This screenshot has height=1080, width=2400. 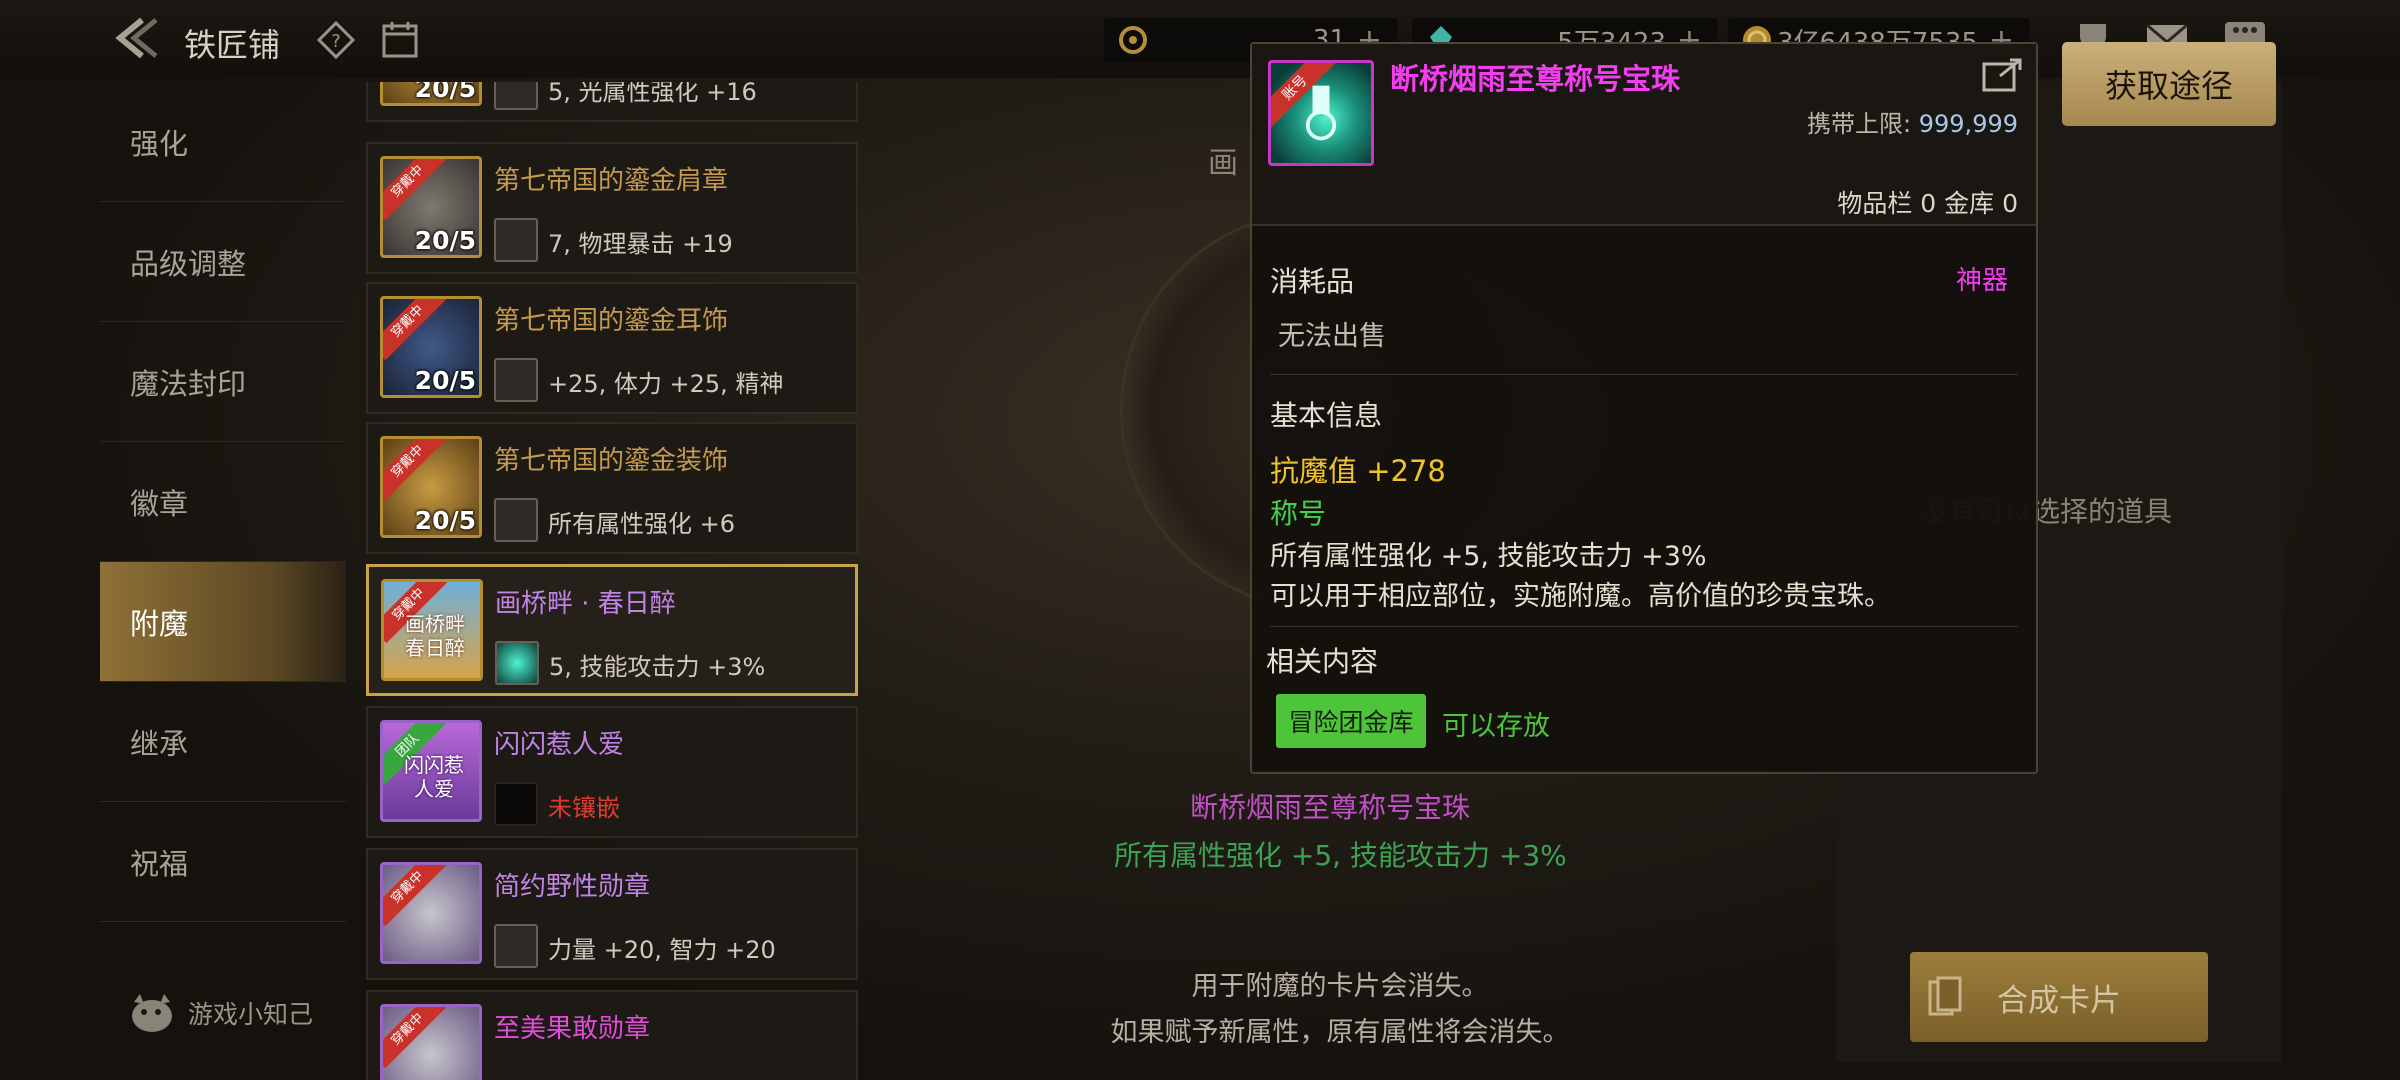 What do you see at coordinates (1927, 203) in the screenshot?
I see `inventory-count: 物品栏 0 金库 0` at bounding box center [1927, 203].